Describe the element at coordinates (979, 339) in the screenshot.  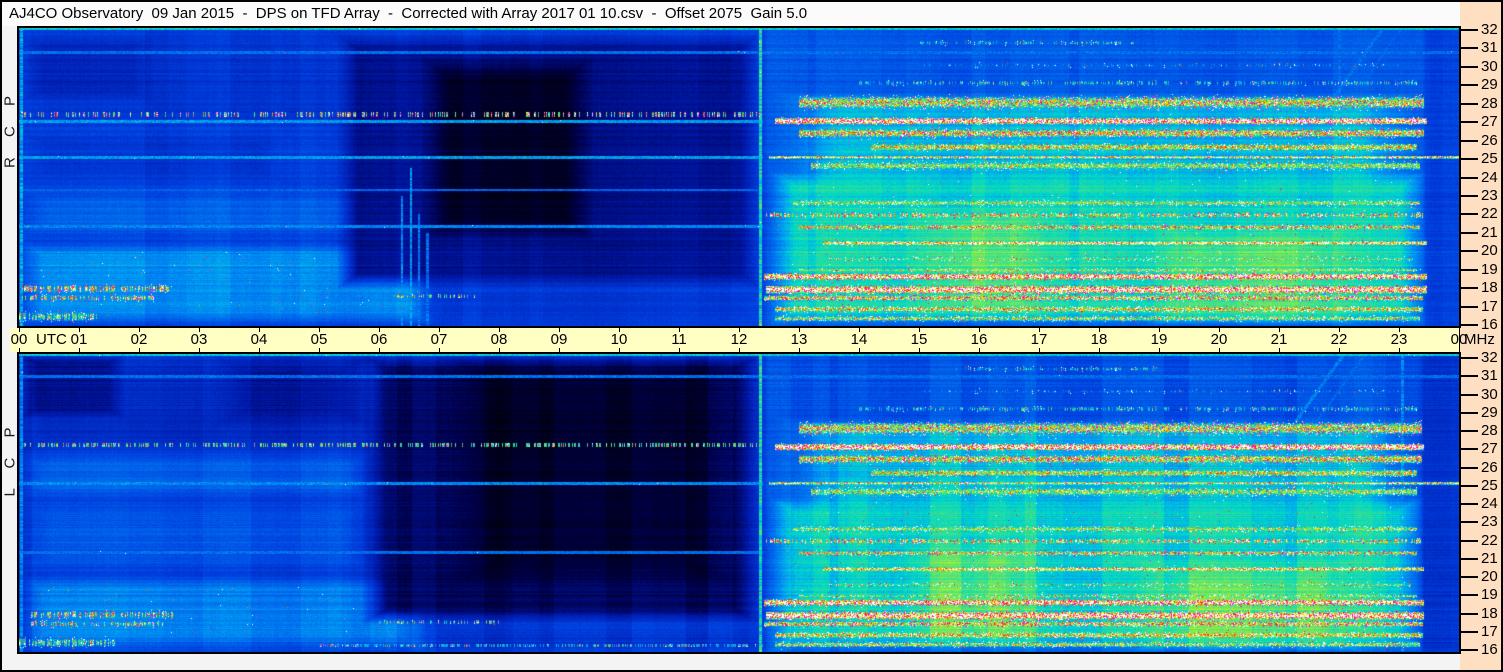
I see `hour-label: 16` at that location.